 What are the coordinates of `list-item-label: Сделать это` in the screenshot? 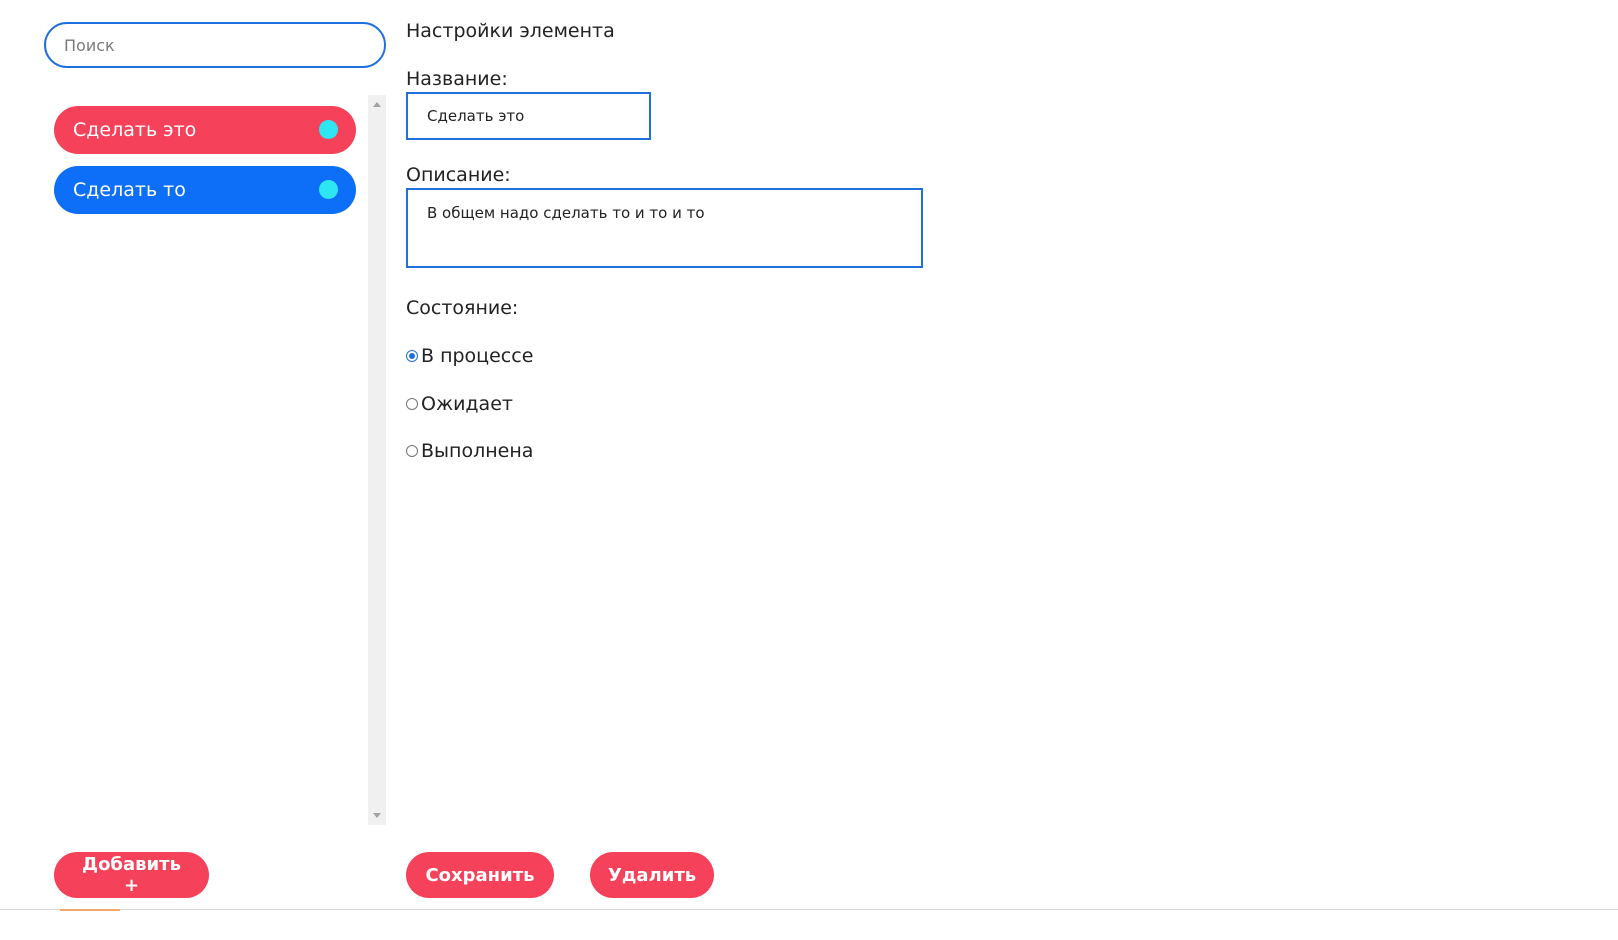 It's located at (135, 130).